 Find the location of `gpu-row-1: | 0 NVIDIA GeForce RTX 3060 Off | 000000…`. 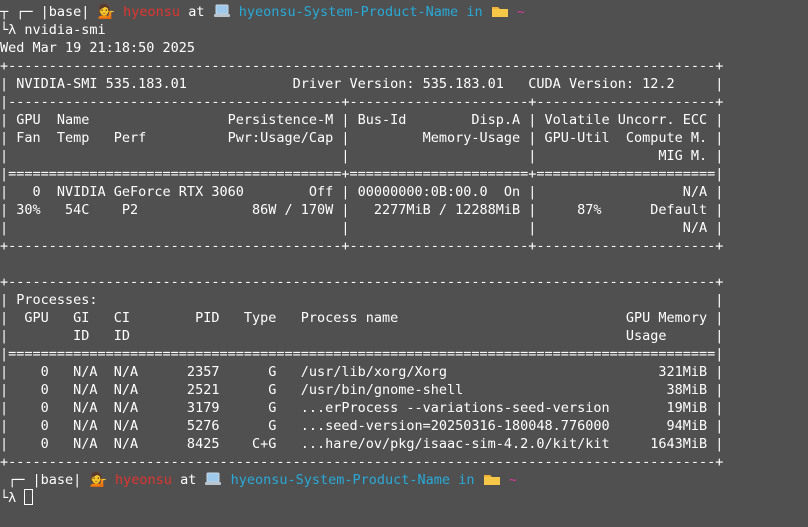

gpu-row-1: | 0 NVIDIA GeForce RTX 3060 Off | 000000… is located at coordinates (362, 192).